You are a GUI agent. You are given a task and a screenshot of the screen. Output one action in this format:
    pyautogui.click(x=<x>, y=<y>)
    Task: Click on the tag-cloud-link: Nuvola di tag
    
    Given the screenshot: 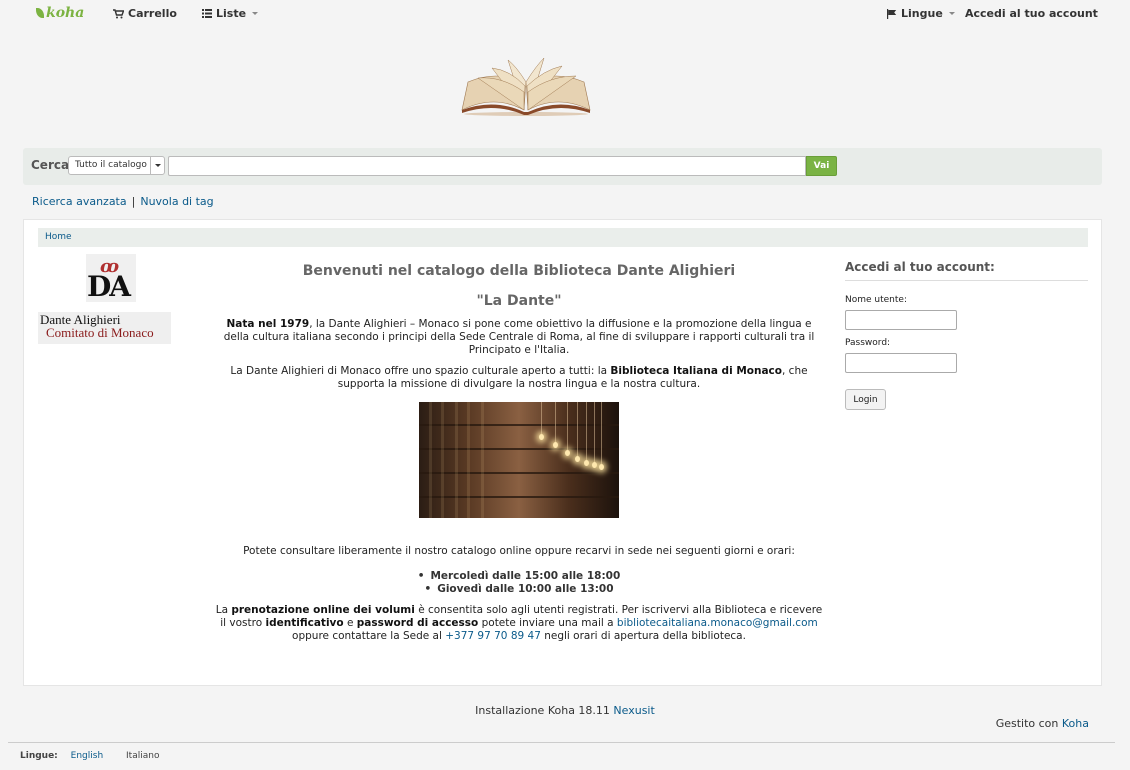 What is the action you would take?
    pyautogui.click(x=176, y=201)
    